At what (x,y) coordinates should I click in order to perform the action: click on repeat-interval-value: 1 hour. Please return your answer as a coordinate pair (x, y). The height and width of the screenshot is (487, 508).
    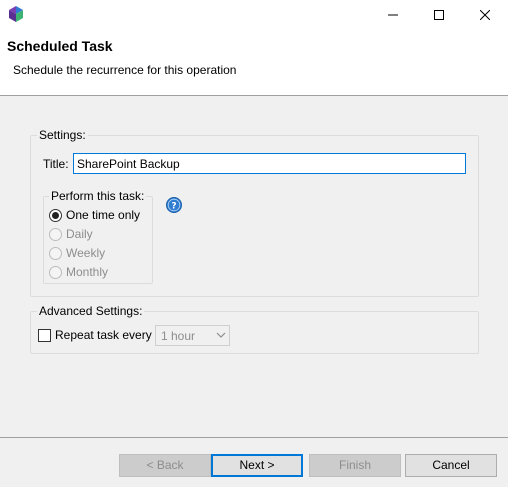
    Looking at the image, I should click on (178, 336).